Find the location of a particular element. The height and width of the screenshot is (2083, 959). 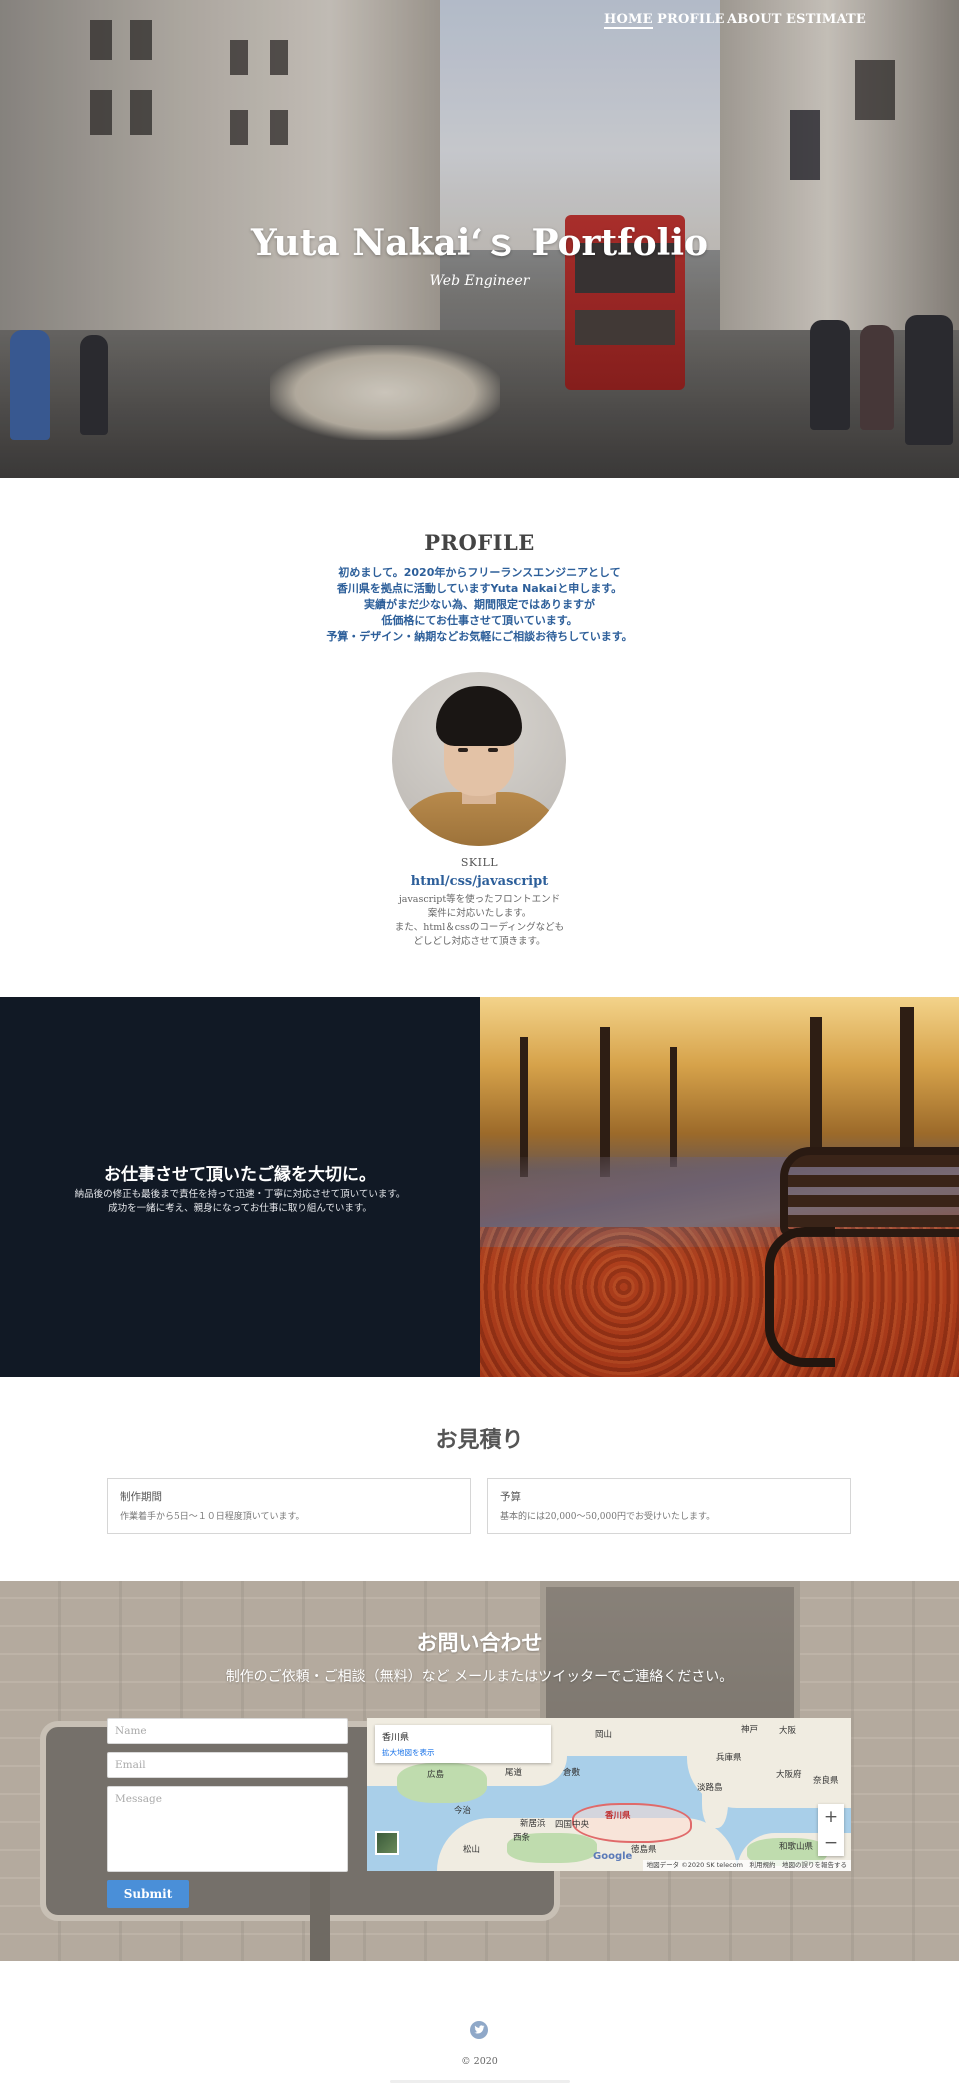

map-label: 広島 is located at coordinates (436, 1775).